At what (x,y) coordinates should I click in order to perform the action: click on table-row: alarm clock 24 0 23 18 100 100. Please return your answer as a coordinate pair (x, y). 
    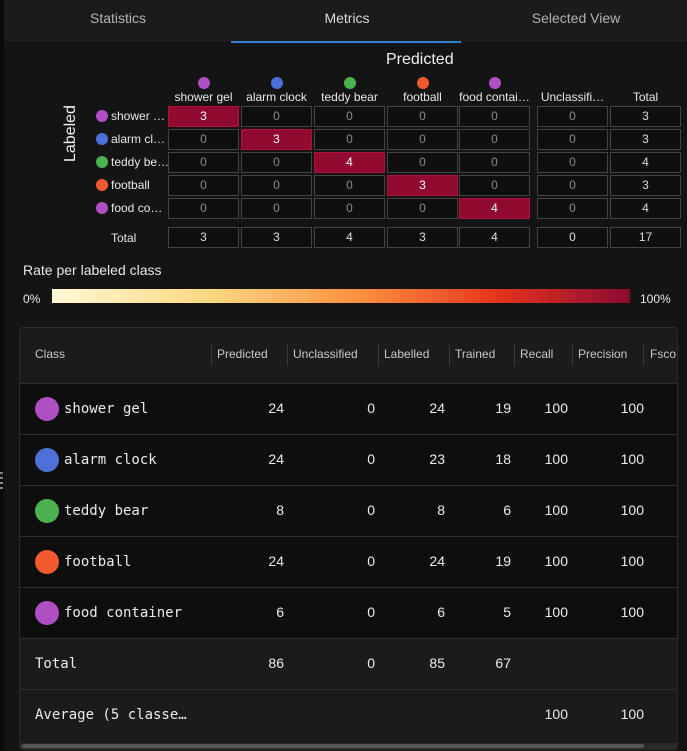
    Looking at the image, I should click on (348, 459).